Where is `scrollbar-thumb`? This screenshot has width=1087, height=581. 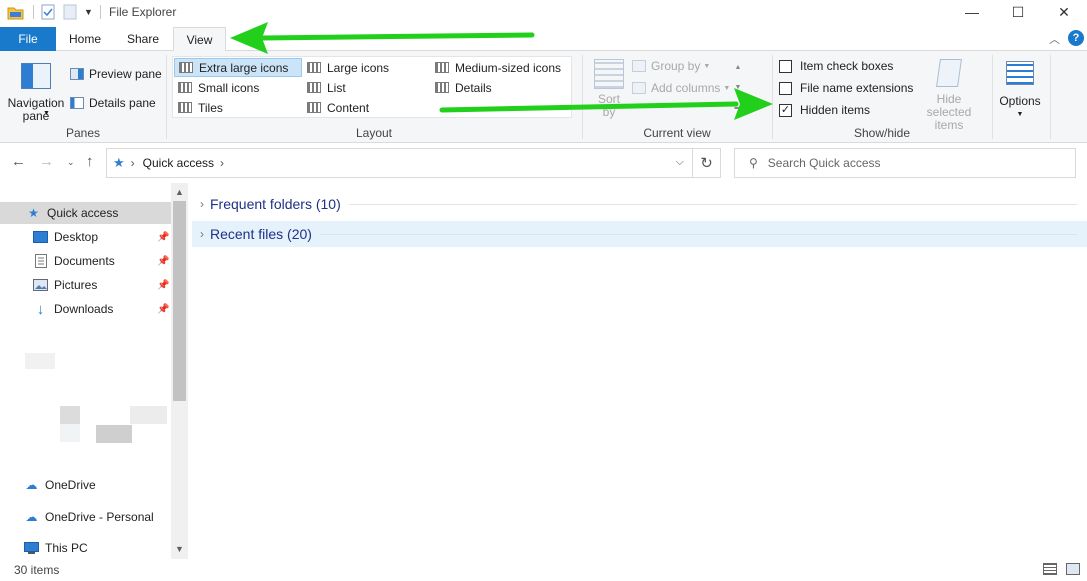
scrollbar-thumb is located at coordinates (179, 301).